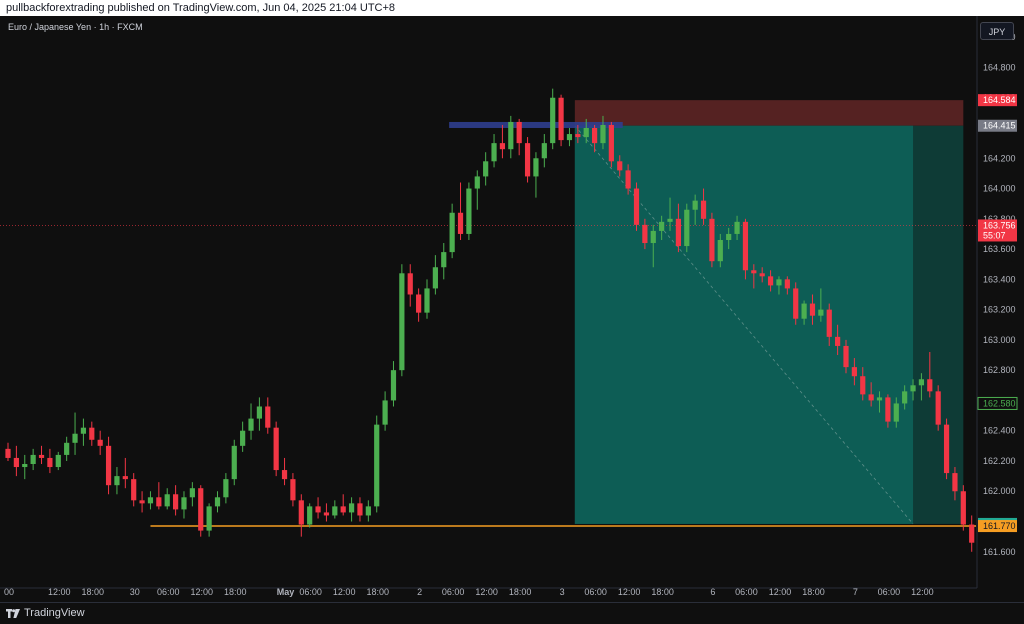 The height and width of the screenshot is (624, 1024). I want to click on price-tick-label: 164.800, so click(999, 67).